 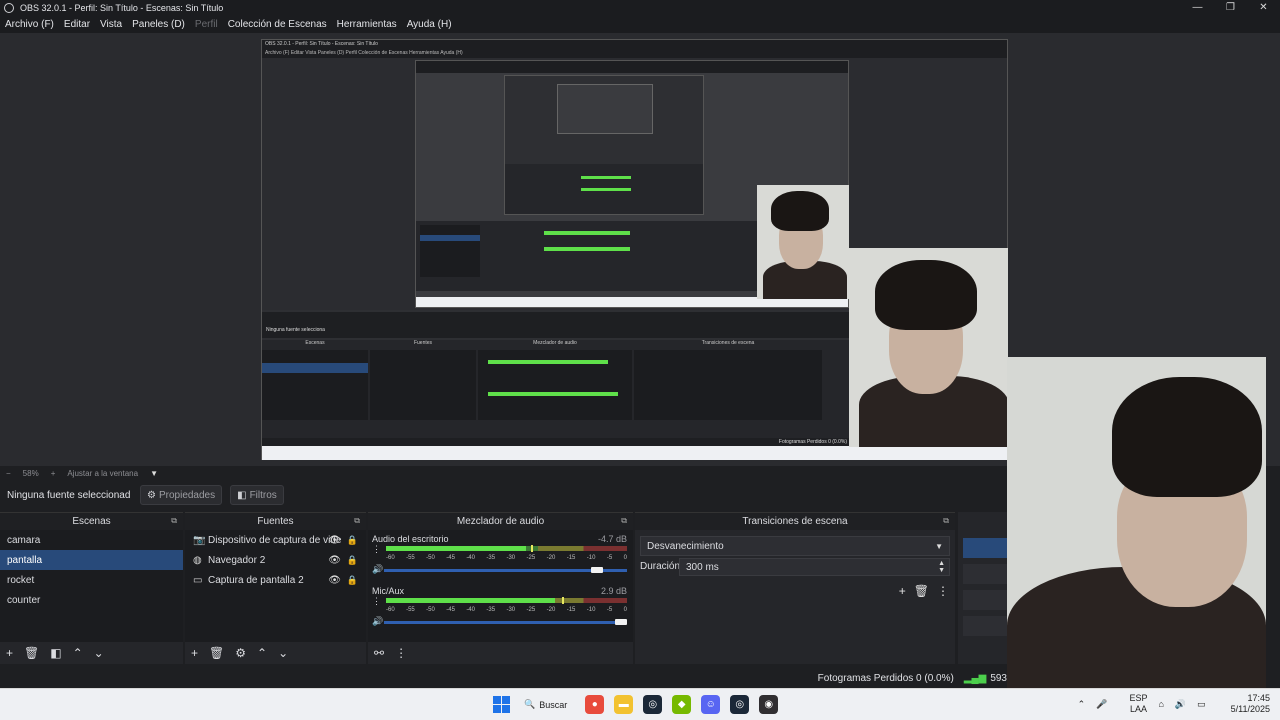 What do you see at coordinates (613, 591) in the screenshot?
I see `channel-db: 2.9 dB` at bounding box center [613, 591].